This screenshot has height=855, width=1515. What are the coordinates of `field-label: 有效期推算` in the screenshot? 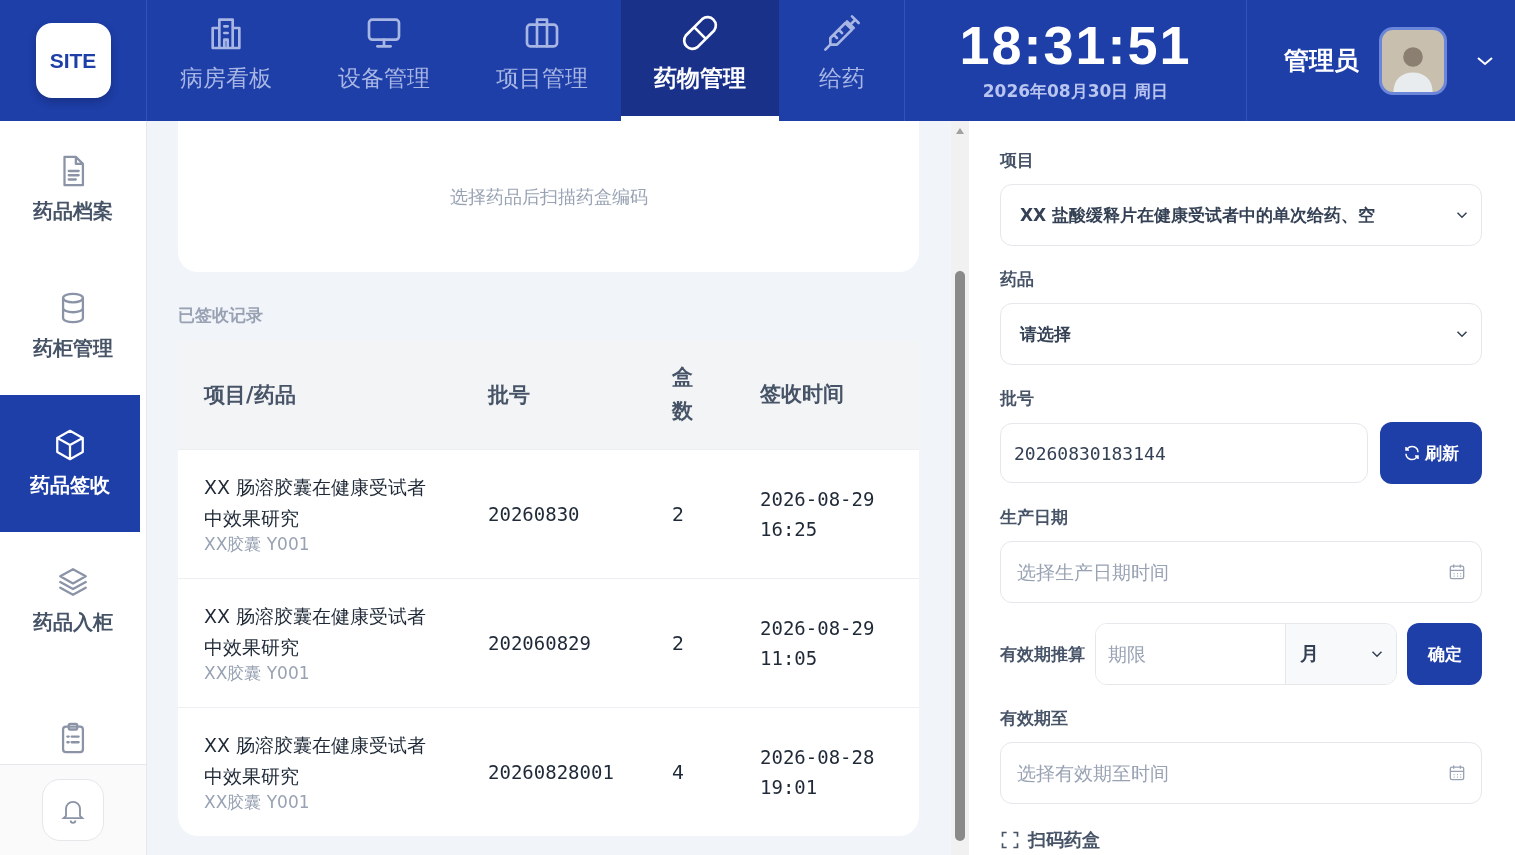 It's located at (1042, 654).